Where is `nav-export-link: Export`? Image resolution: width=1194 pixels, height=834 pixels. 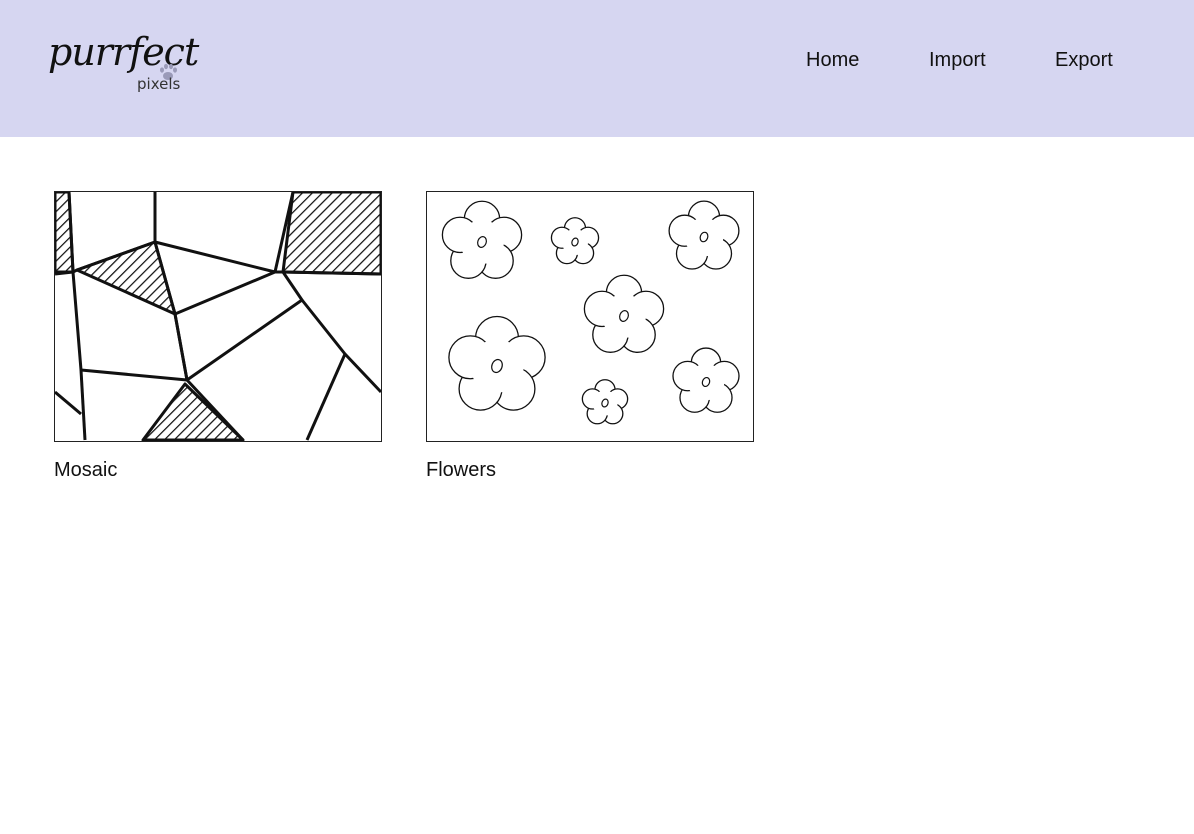
nav-export-link: Export is located at coordinates (1084, 60).